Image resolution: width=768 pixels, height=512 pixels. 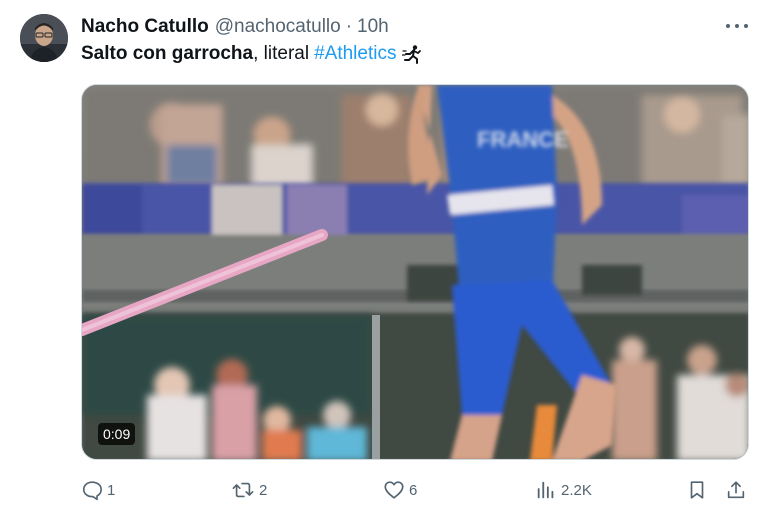 What do you see at coordinates (523, 139) in the screenshot?
I see `jersey-text: FRANCE` at bounding box center [523, 139].